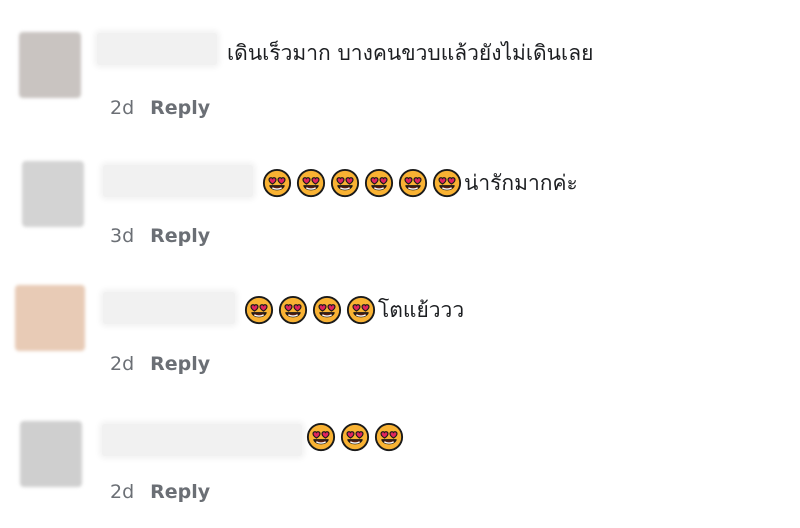 The image size is (800, 528). I want to click on comment-timestamp: 3d, so click(122, 236).